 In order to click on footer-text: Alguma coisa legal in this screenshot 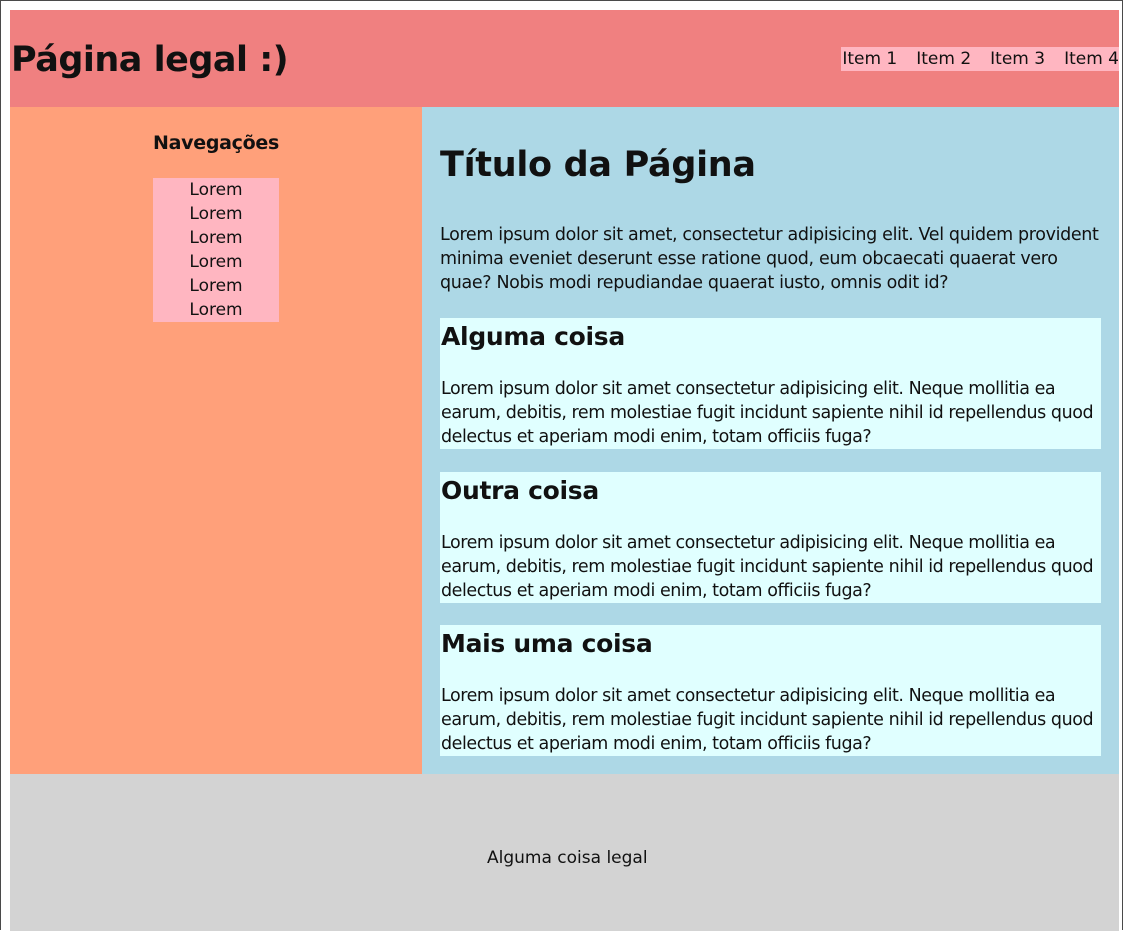, I will do `click(567, 858)`.